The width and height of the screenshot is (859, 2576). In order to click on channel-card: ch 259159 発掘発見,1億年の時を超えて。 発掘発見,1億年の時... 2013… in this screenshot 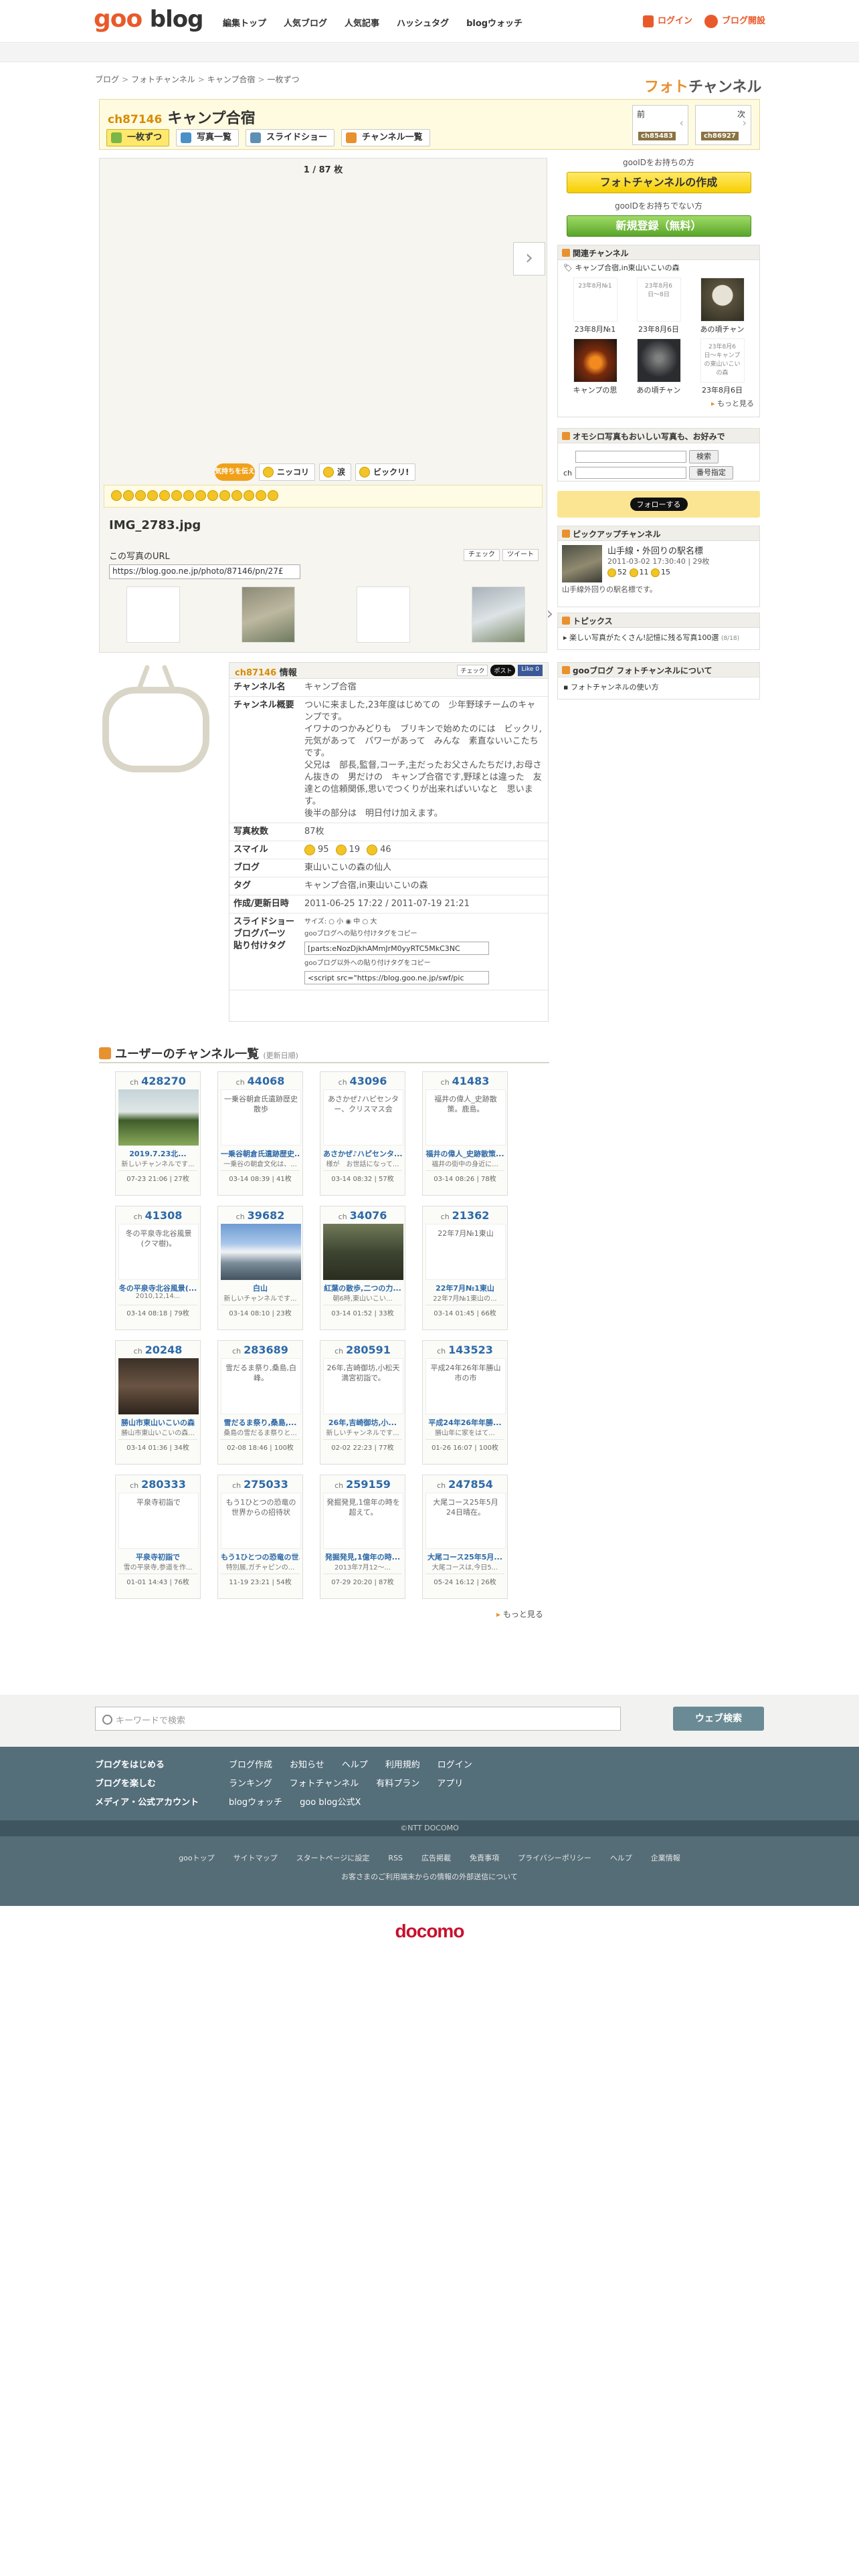, I will do `click(362, 1537)`.